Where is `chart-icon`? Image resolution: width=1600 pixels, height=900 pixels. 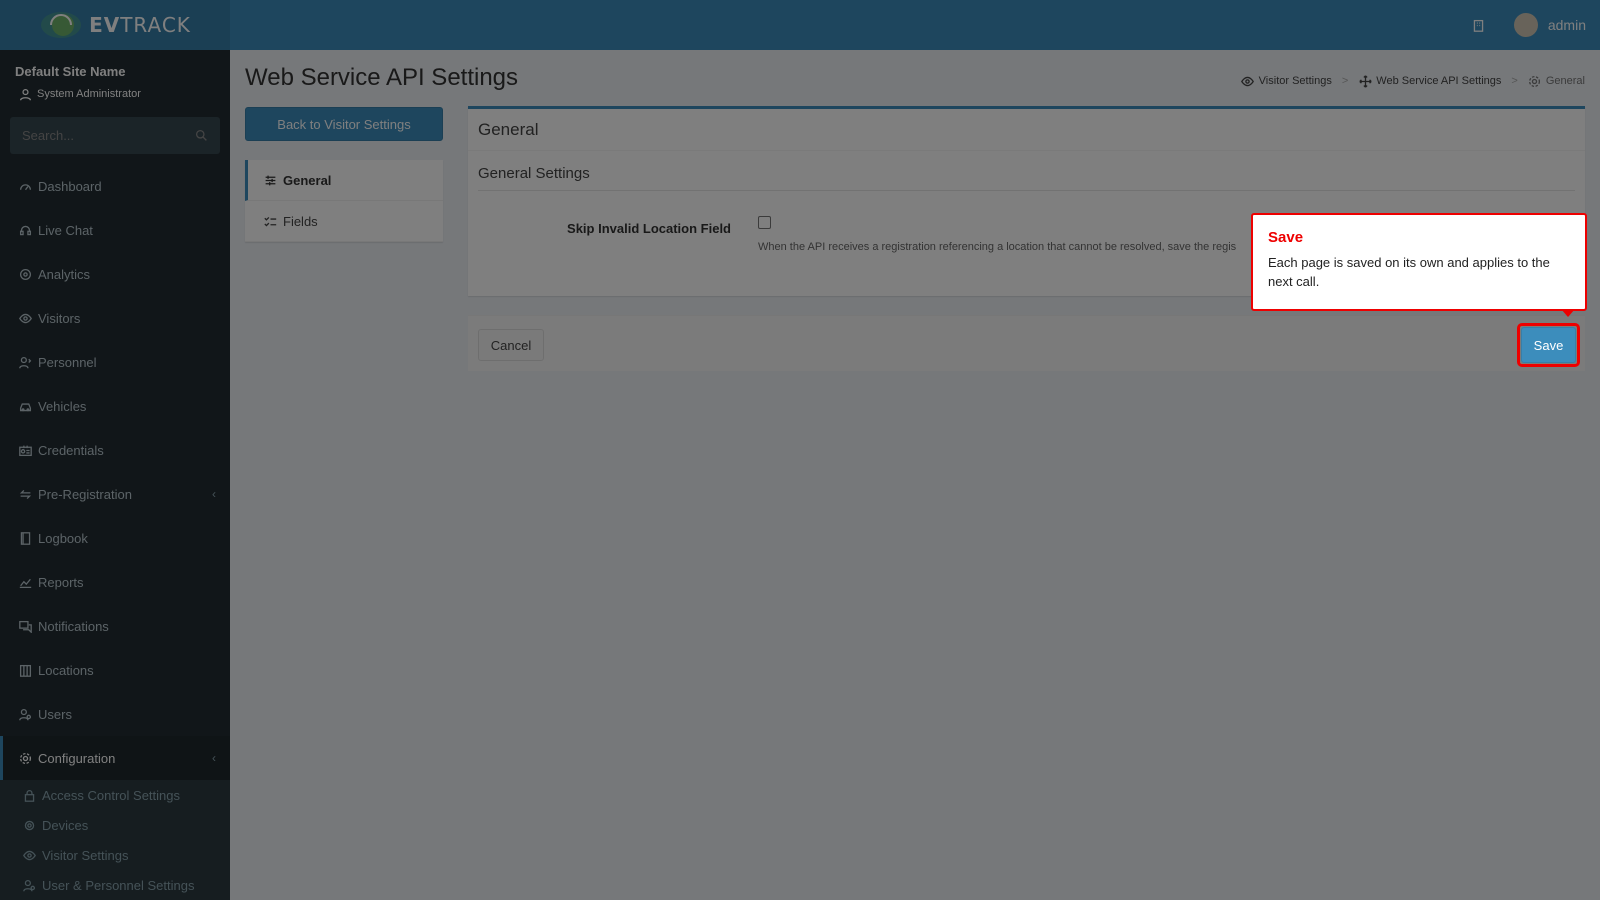 chart-icon is located at coordinates (25, 582).